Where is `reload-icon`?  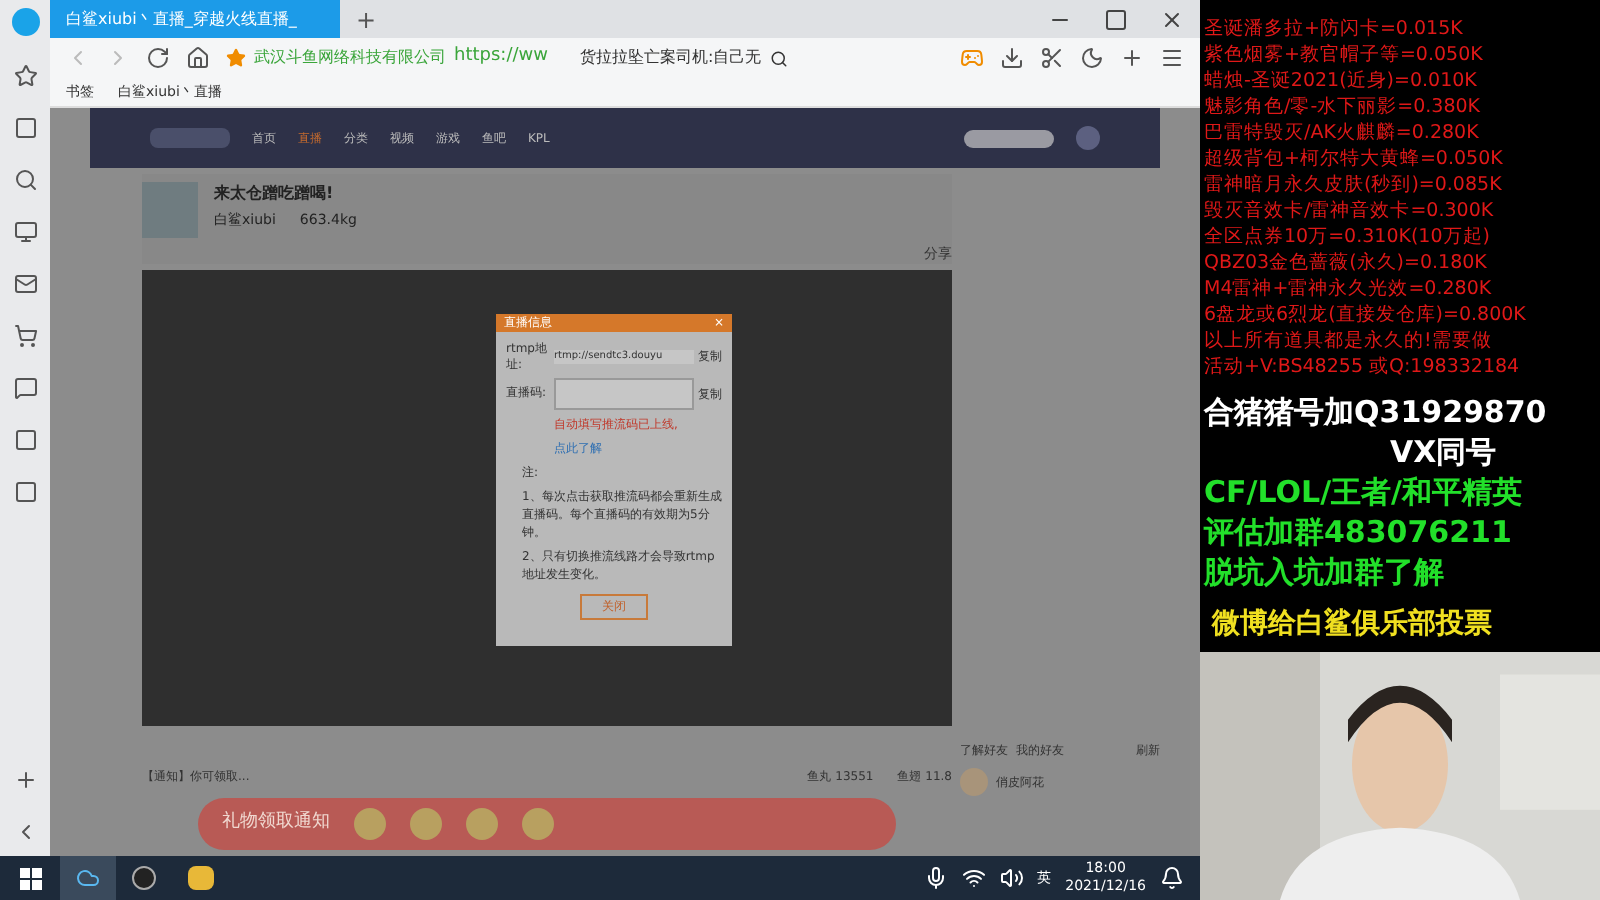 reload-icon is located at coordinates (158, 58).